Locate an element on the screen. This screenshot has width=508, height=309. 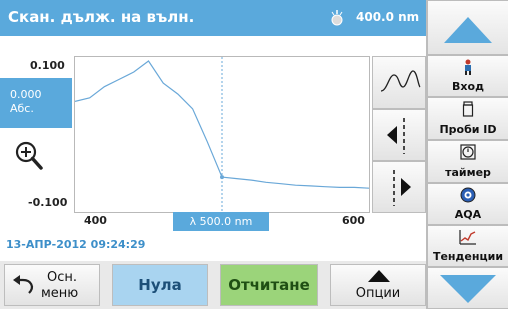
read-button-label: Отчитане is located at coordinates (269, 285).